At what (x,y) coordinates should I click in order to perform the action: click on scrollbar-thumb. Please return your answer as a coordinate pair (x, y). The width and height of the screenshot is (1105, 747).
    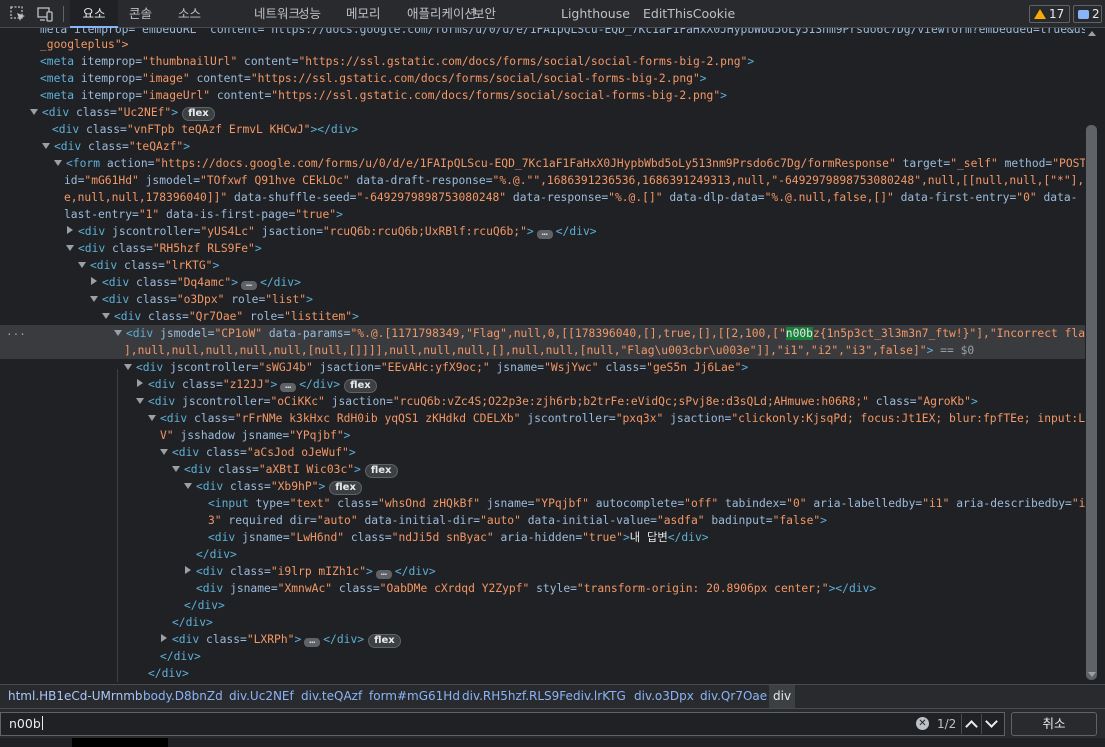
    Looking at the image, I should click on (1091, 402).